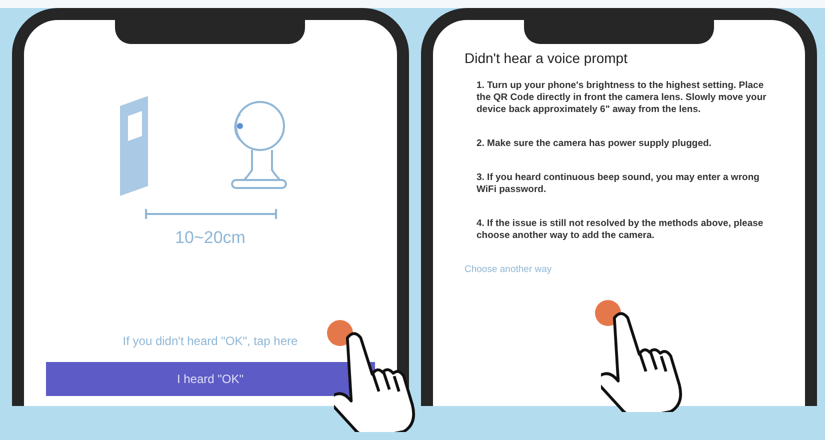  I want to click on help-step: 4. If the issue is still not resolved by the methods above, please choose another way to add the camera., so click(627, 230).